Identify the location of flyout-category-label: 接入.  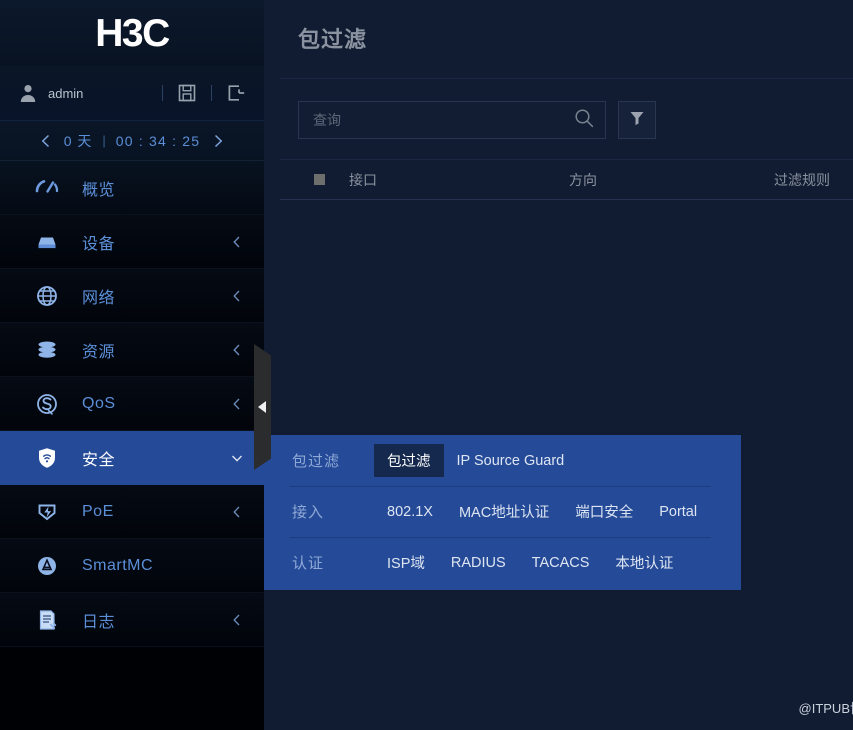
(308, 512).